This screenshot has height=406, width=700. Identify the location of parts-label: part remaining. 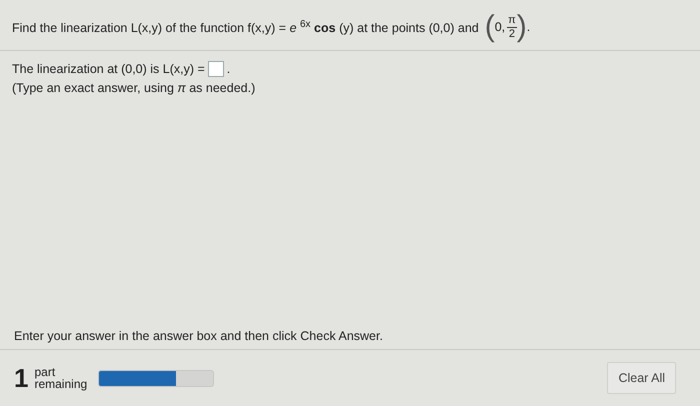
(61, 378).